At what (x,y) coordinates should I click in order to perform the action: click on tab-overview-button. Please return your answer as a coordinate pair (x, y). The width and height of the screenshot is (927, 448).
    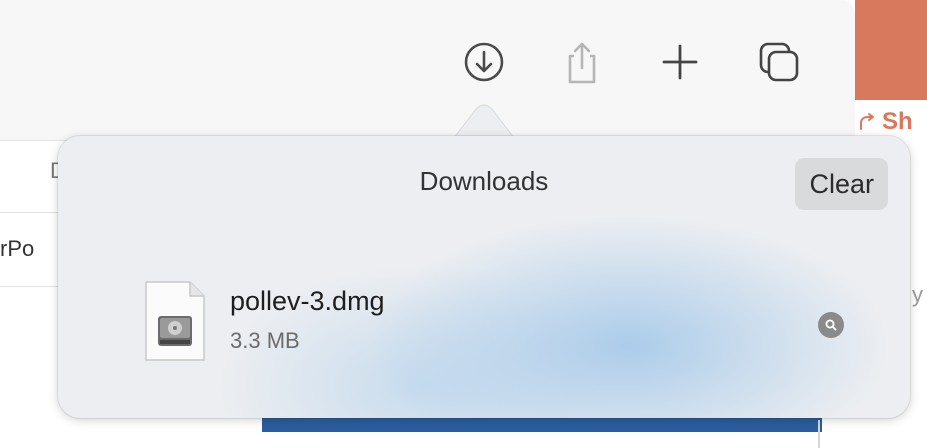
    Looking at the image, I should click on (779, 62).